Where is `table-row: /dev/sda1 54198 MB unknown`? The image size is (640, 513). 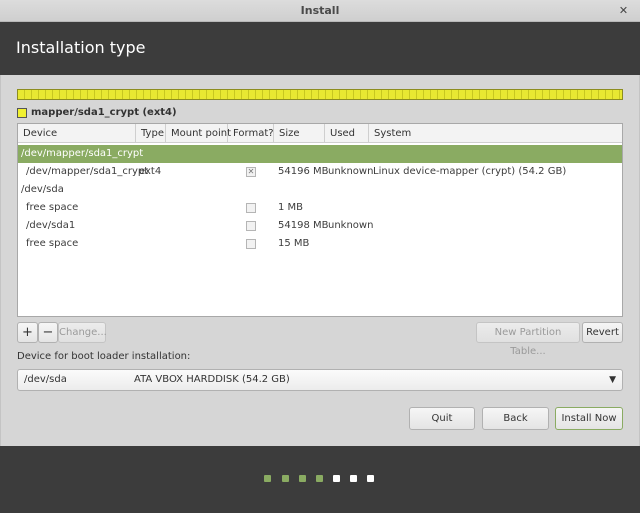
table-row: /dev/sda1 54198 MB unknown is located at coordinates (320, 226).